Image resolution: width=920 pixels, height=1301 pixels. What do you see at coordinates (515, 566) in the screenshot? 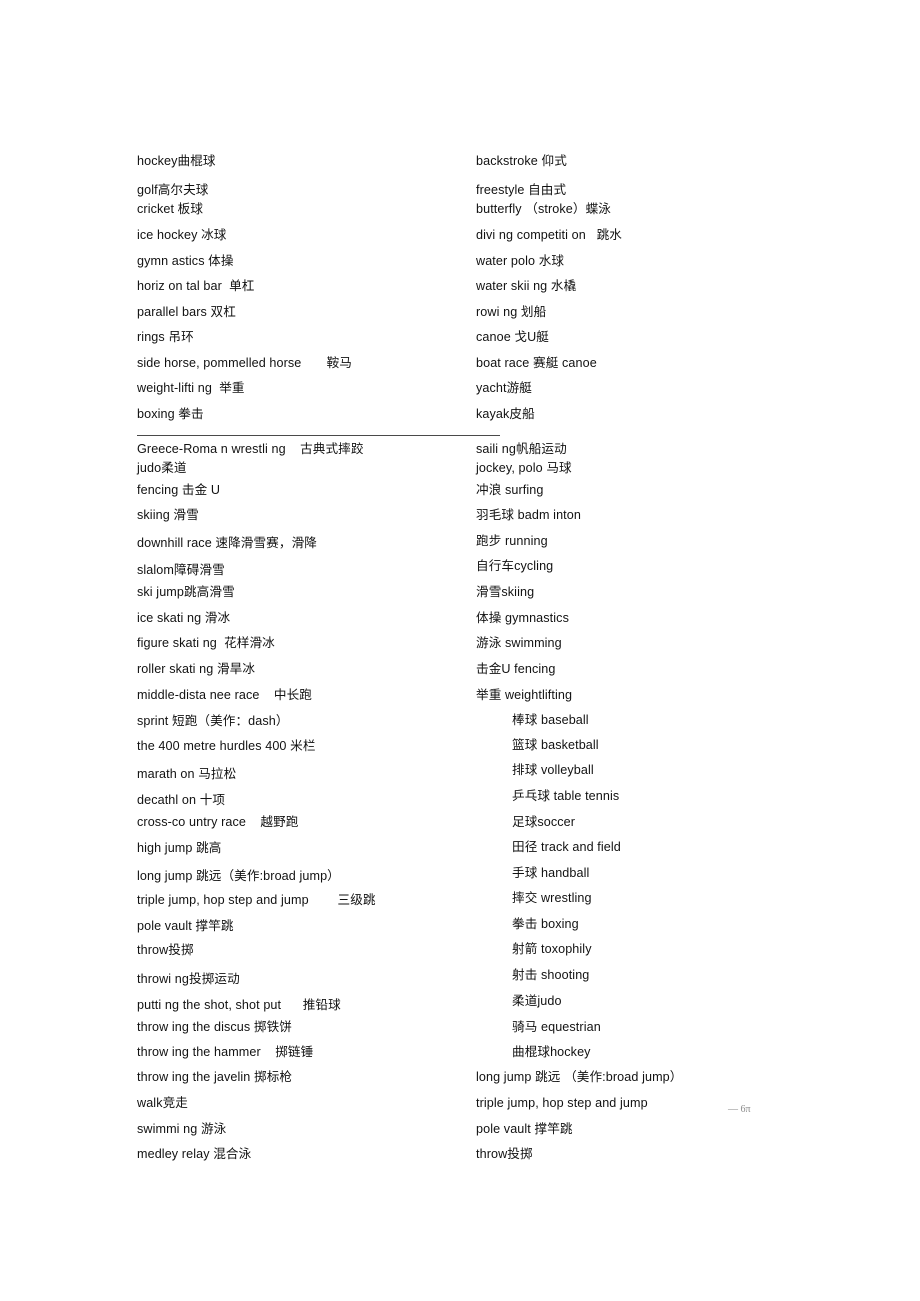
I see `vocab-entry: 自行车cycling` at bounding box center [515, 566].